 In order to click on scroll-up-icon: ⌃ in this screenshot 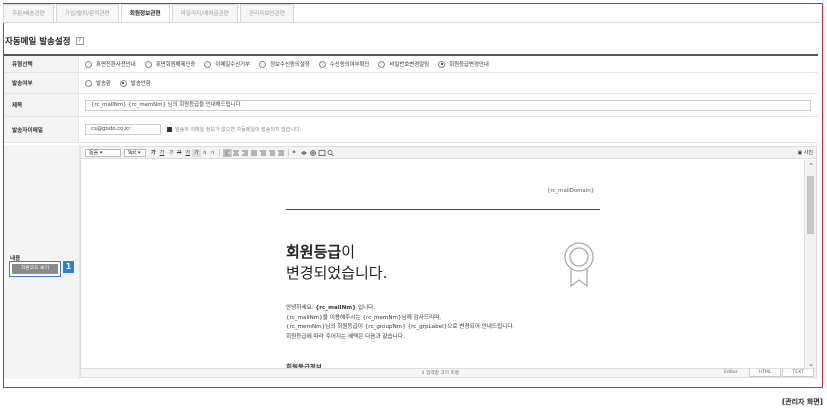, I will do `click(811, 166)`.